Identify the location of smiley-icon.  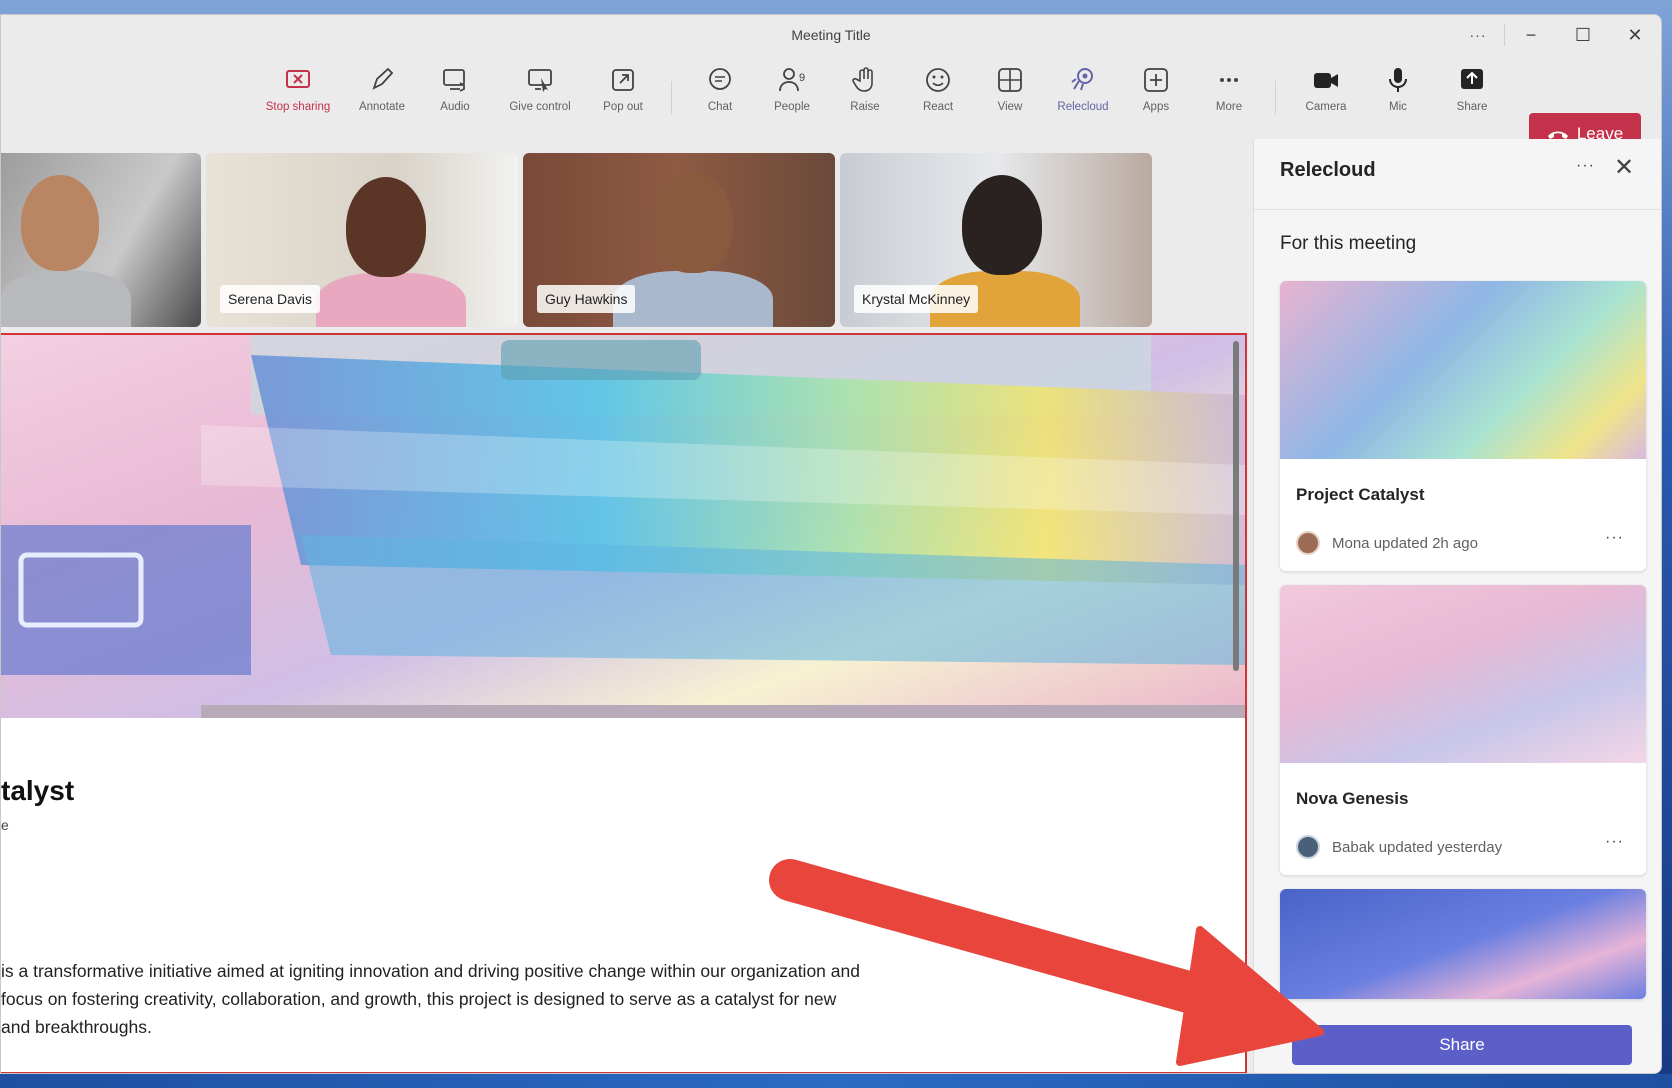
(938, 80).